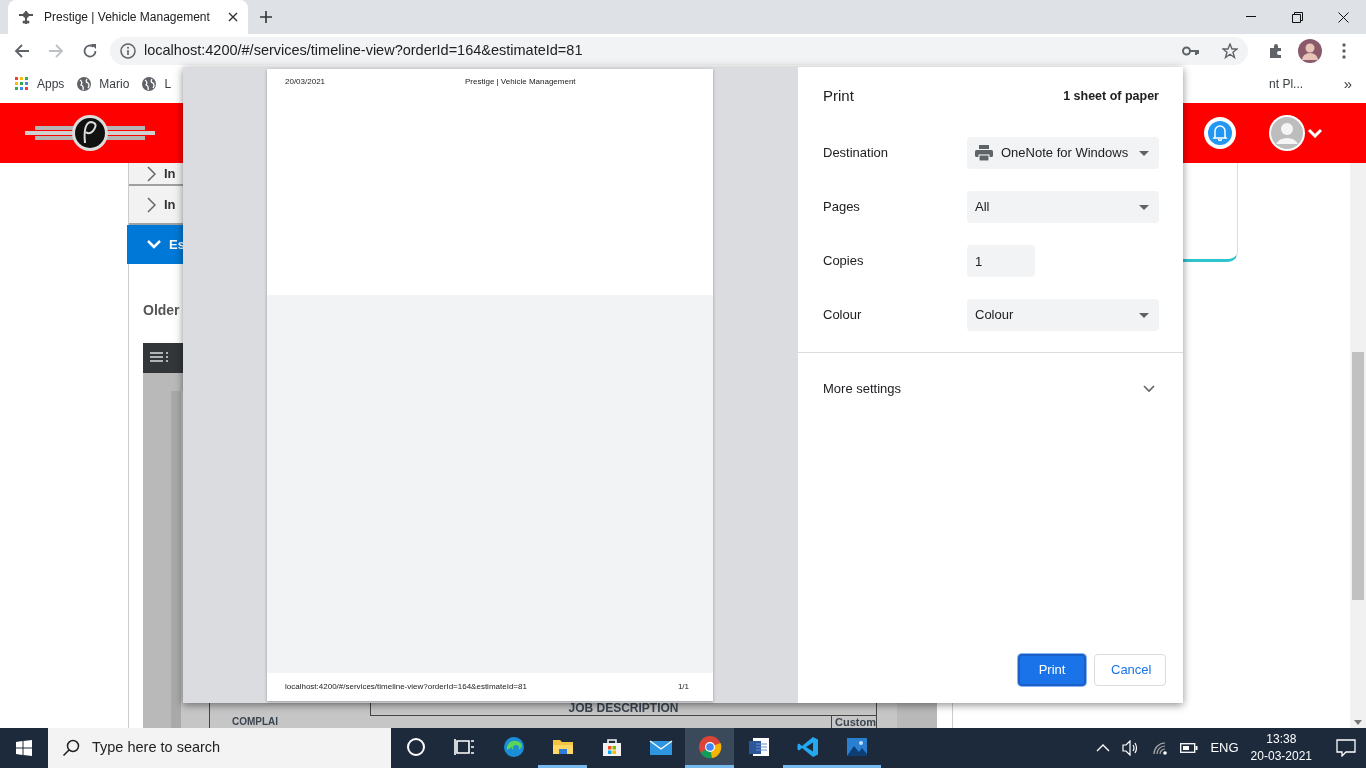  What do you see at coordinates (1063, 207) in the screenshot?
I see `setting-select: All` at bounding box center [1063, 207].